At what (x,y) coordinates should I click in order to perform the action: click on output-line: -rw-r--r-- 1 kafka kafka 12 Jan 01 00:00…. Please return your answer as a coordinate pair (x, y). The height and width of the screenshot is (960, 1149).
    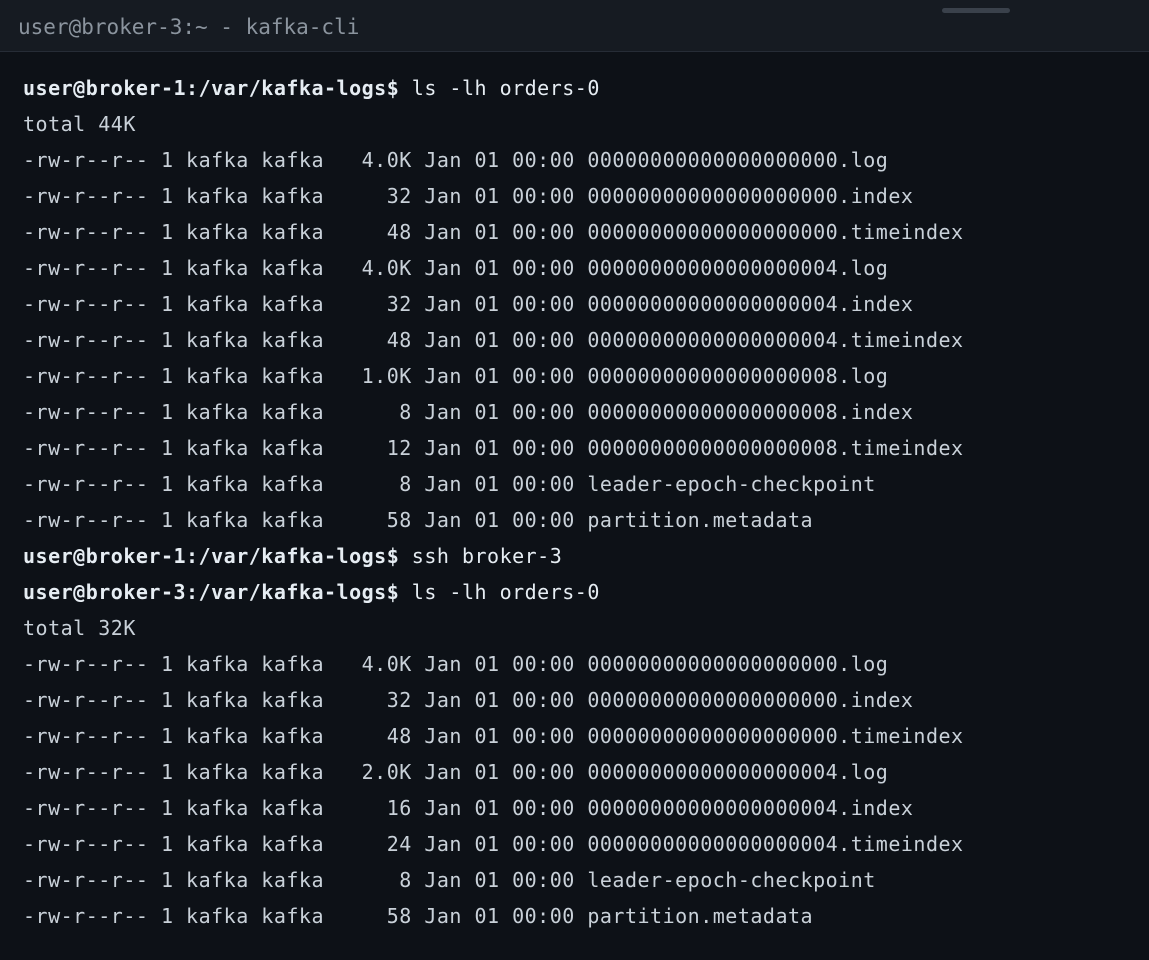
    Looking at the image, I should click on (493, 448).